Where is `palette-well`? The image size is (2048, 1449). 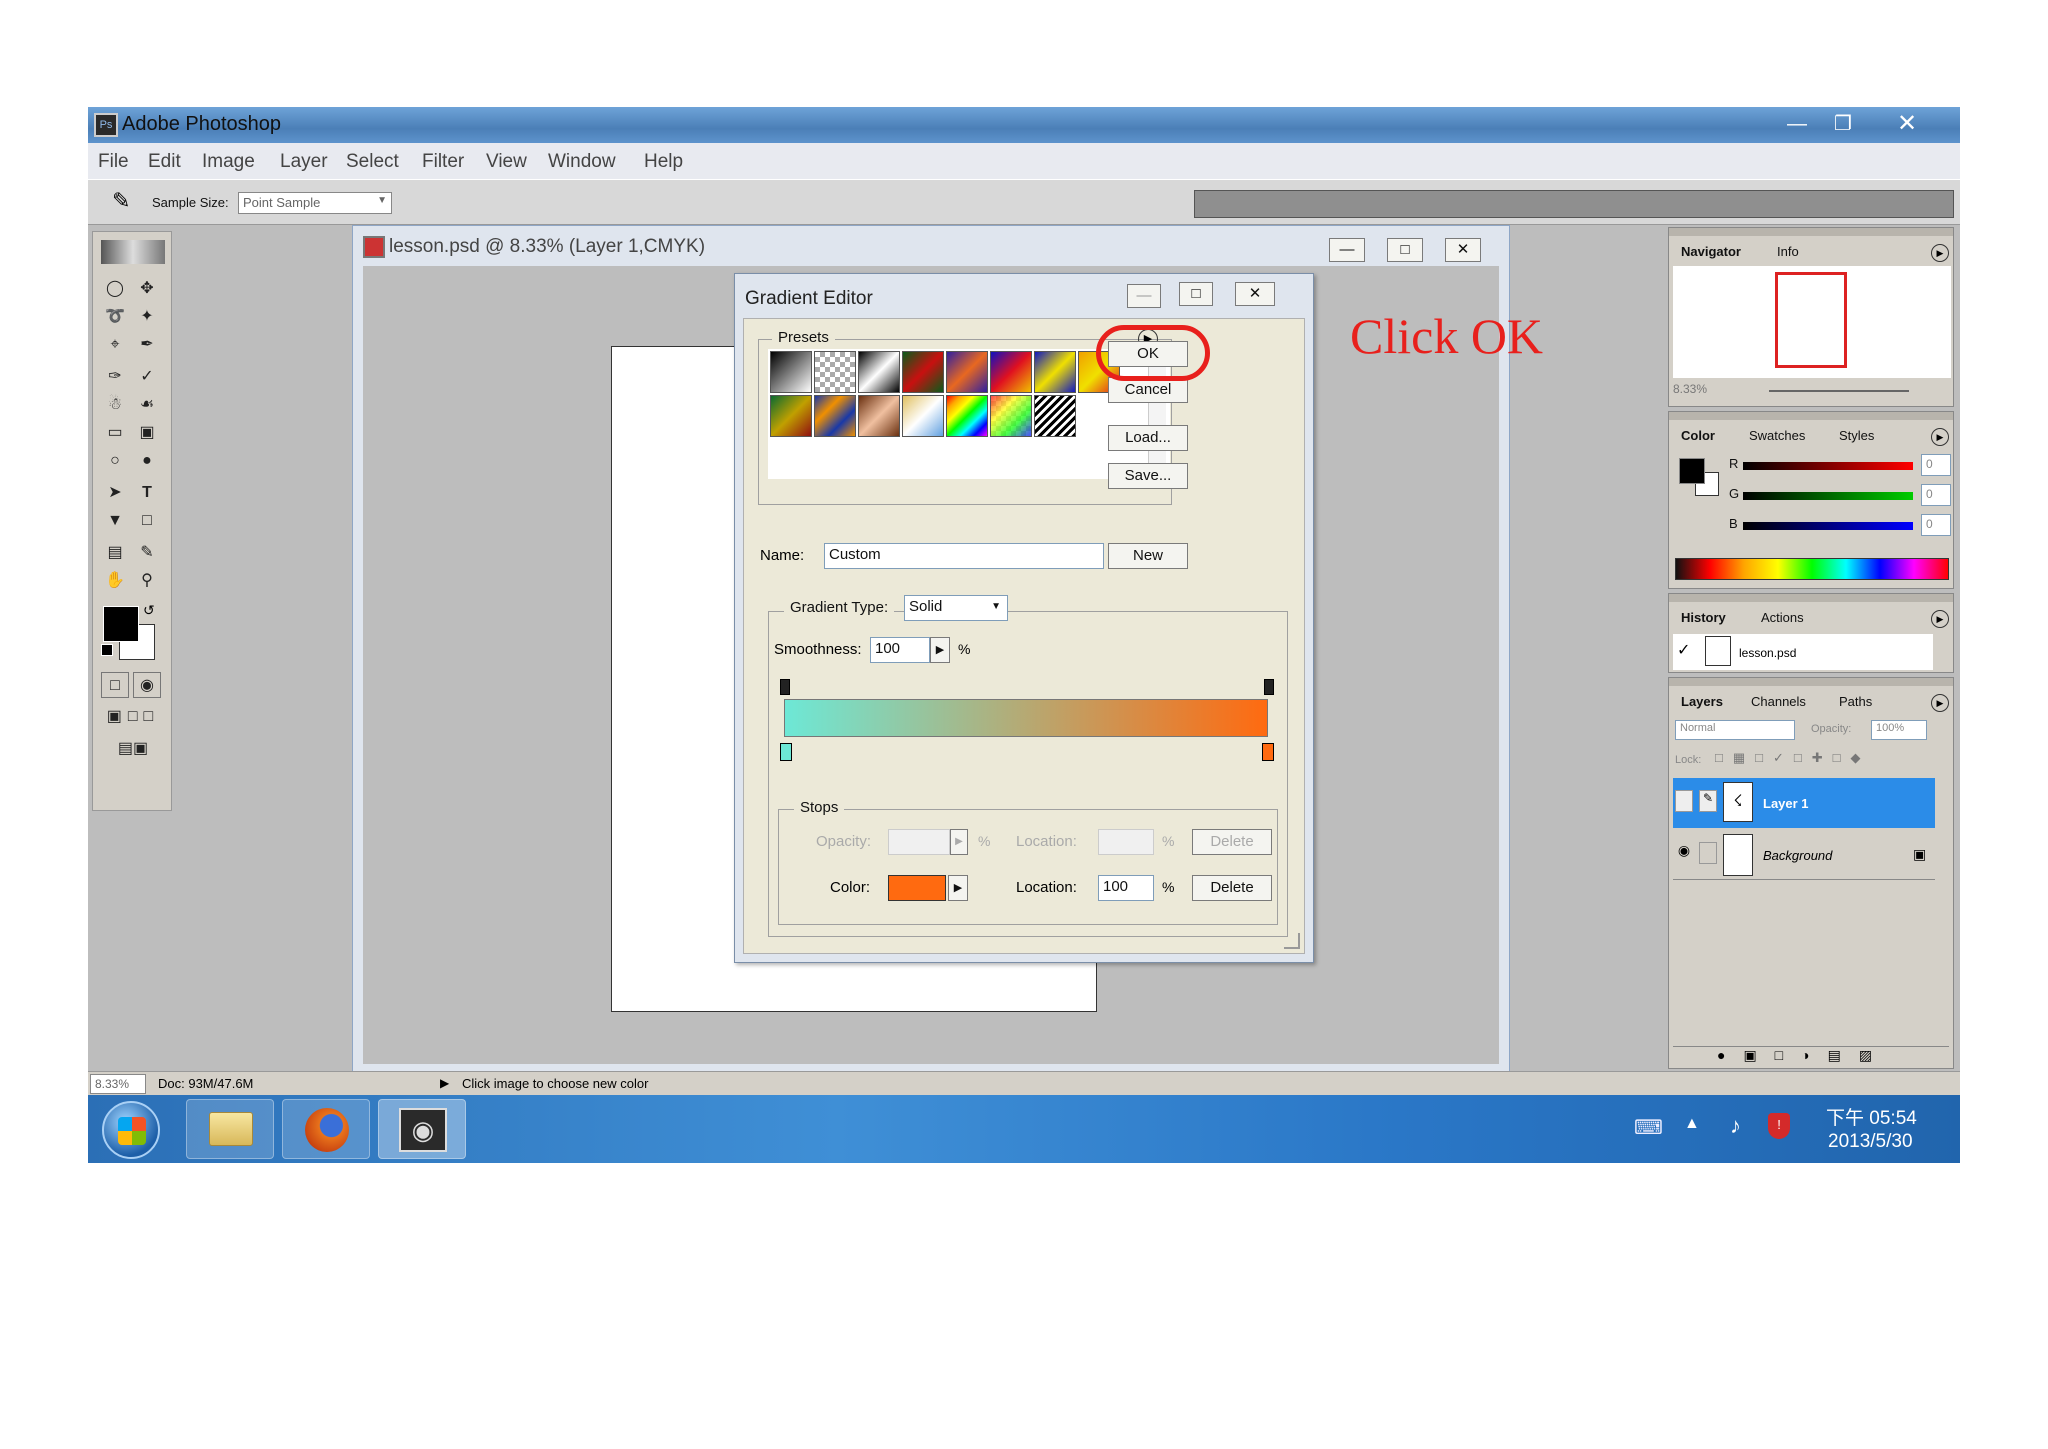 palette-well is located at coordinates (1574, 204).